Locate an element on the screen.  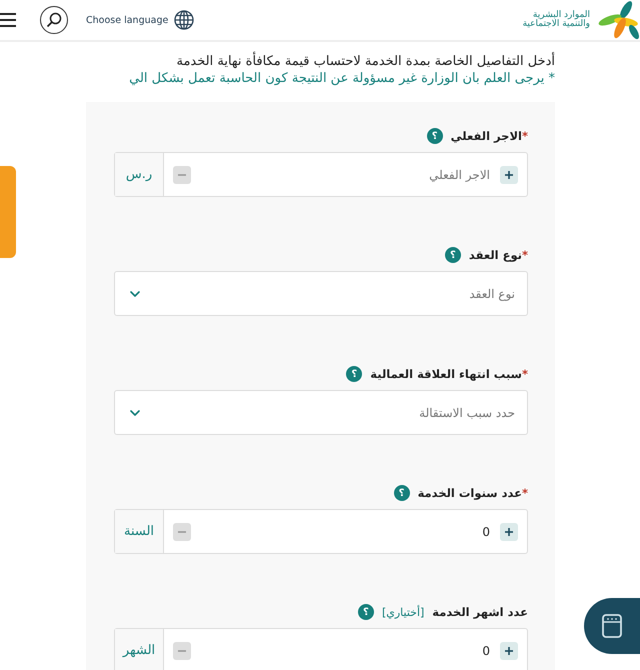
search-button is located at coordinates (54, 20).